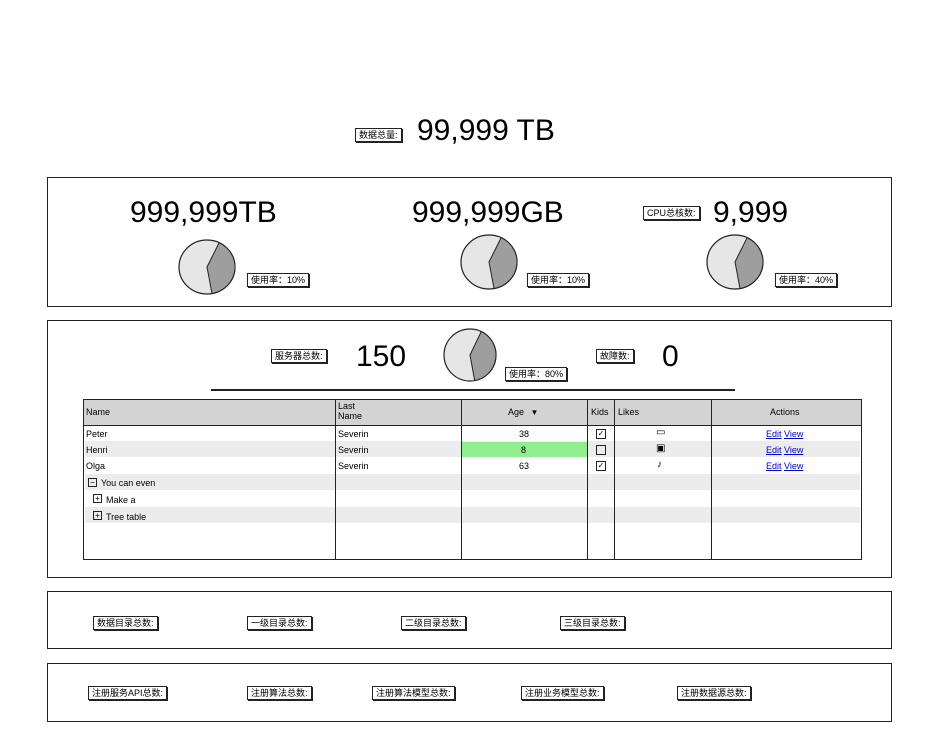  Describe the element at coordinates (600, 412) in the screenshot. I see `column-header-kids: Kids` at that location.